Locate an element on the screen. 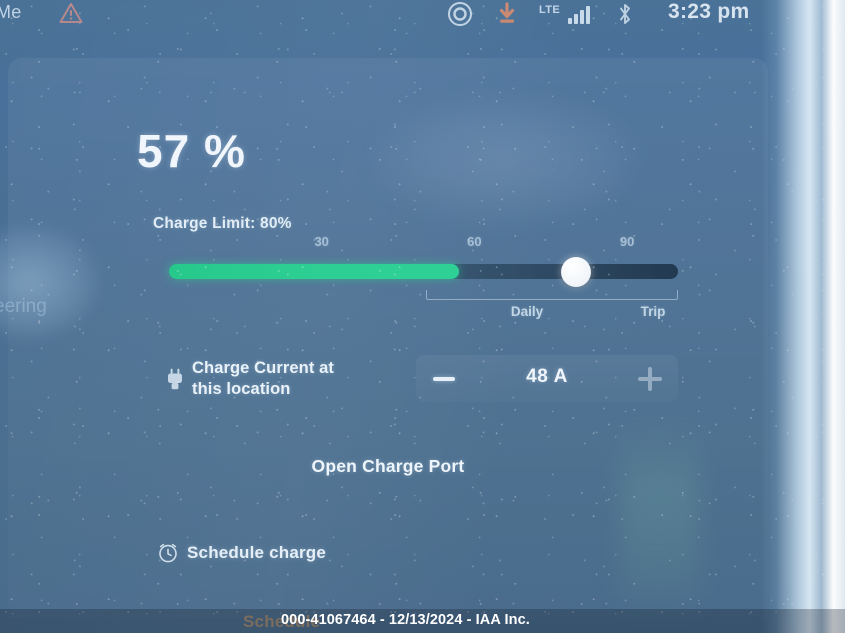 This screenshot has height=633, width=845. charge-limit-slider: 30 60 90 Daily Trip is located at coordinates (388, 278).